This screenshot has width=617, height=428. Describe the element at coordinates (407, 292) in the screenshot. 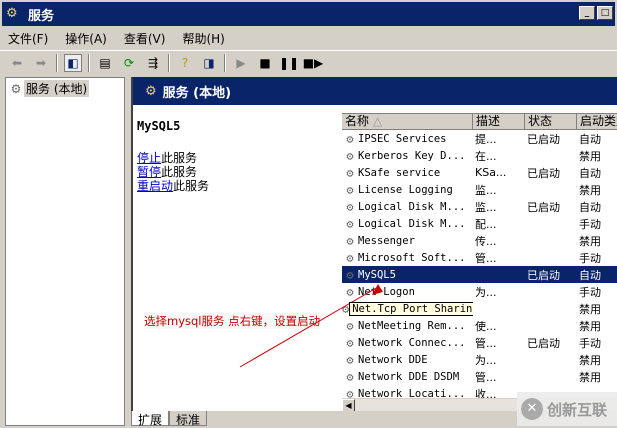

I see `service-name: ⚙ Net Logon` at that location.